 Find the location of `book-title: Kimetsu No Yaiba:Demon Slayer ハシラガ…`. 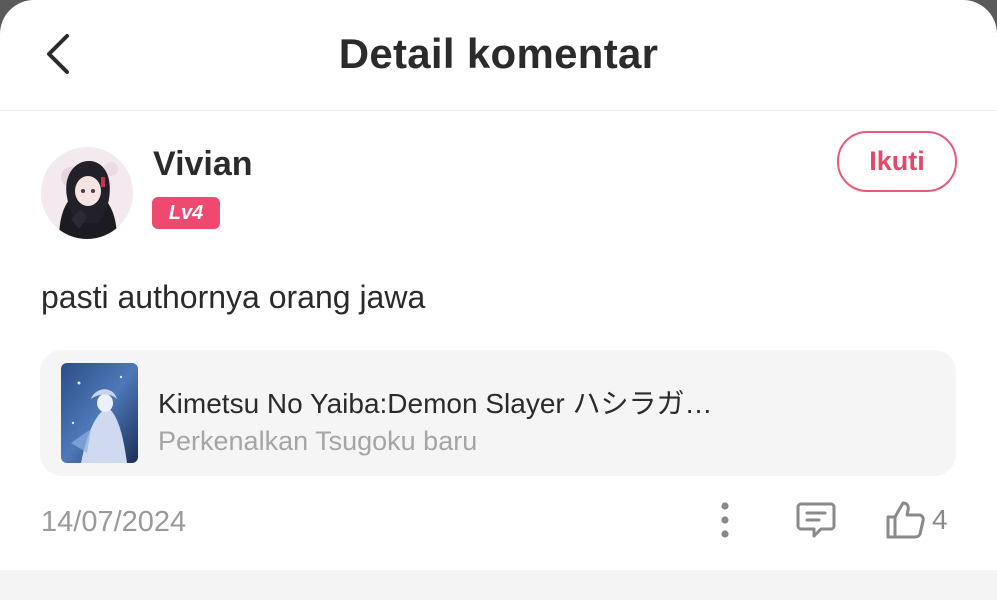

book-title: Kimetsu No Yaiba:Demon Slayer ハシラガ… is located at coordinates (435, 403).